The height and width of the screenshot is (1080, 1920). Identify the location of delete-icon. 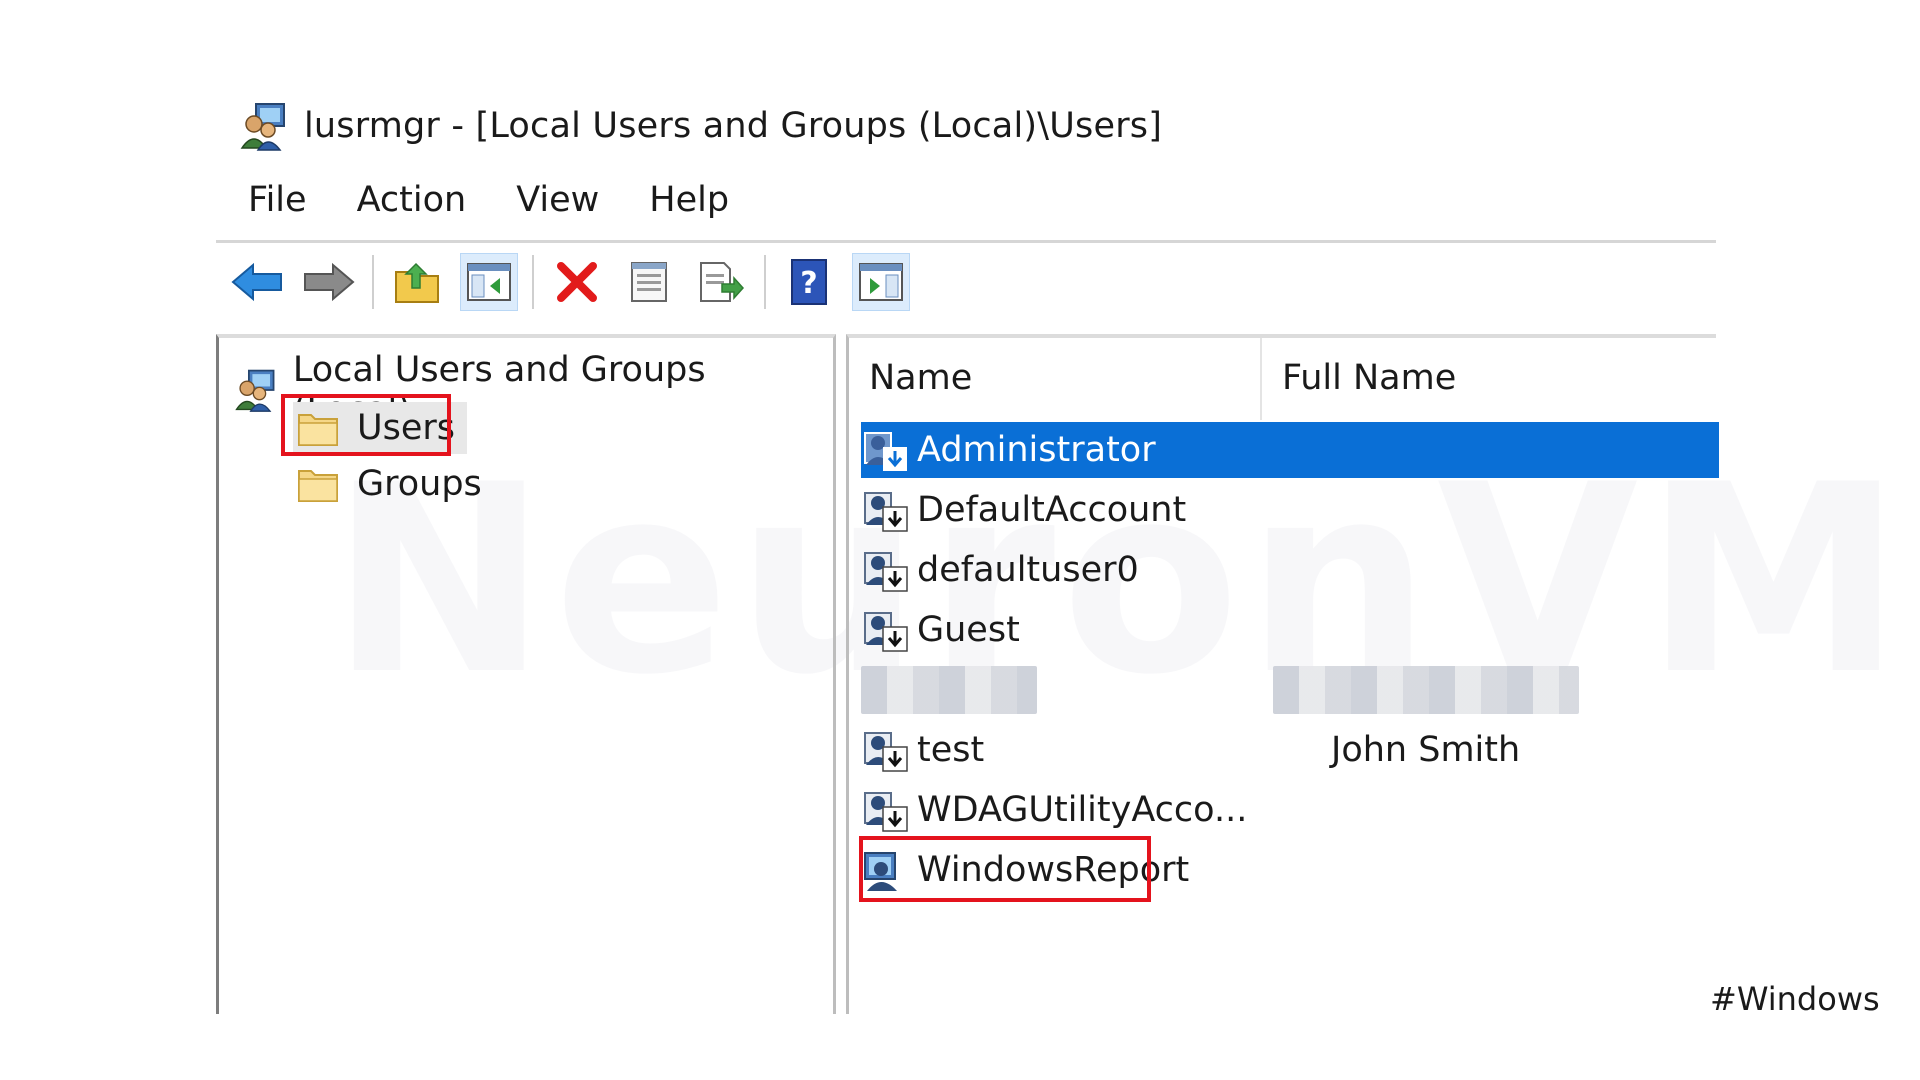
(577, 281).